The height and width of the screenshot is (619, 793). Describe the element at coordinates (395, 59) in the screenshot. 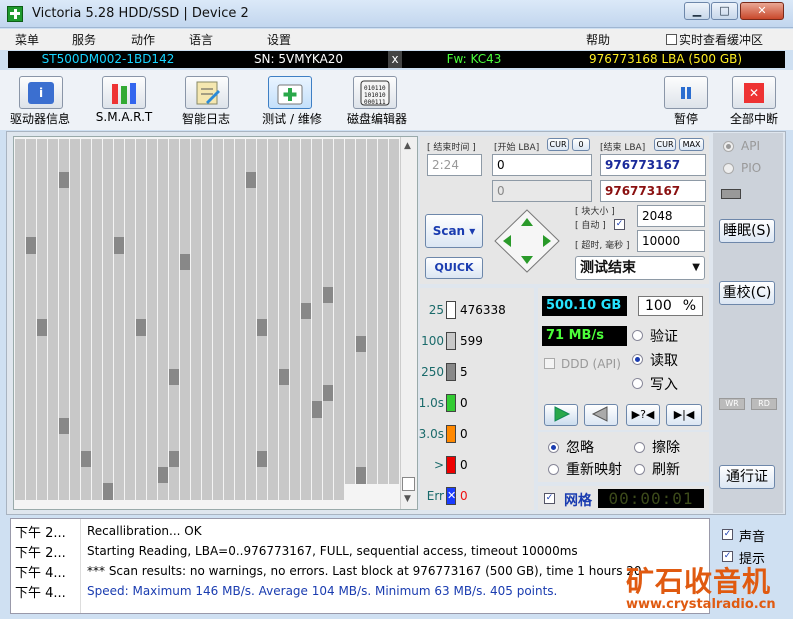

I see `drive-close-x: x` at that location.